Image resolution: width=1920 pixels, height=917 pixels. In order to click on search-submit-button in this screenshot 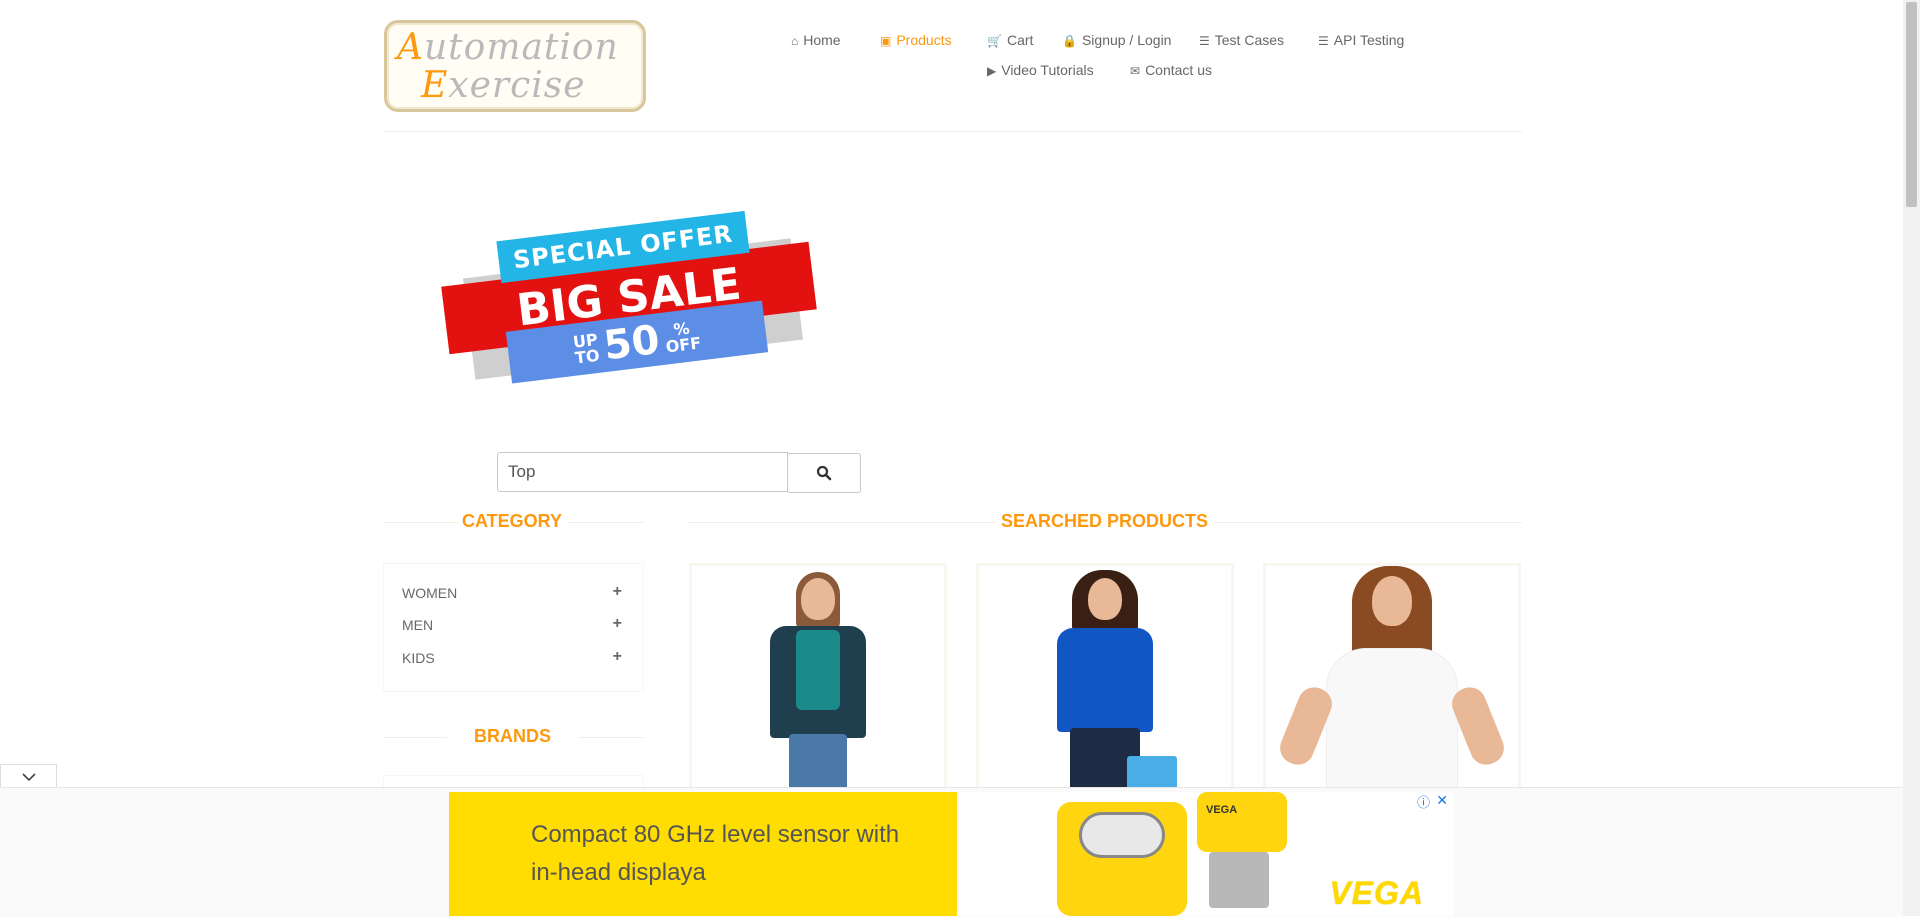, I will do `click(824, 473)`.